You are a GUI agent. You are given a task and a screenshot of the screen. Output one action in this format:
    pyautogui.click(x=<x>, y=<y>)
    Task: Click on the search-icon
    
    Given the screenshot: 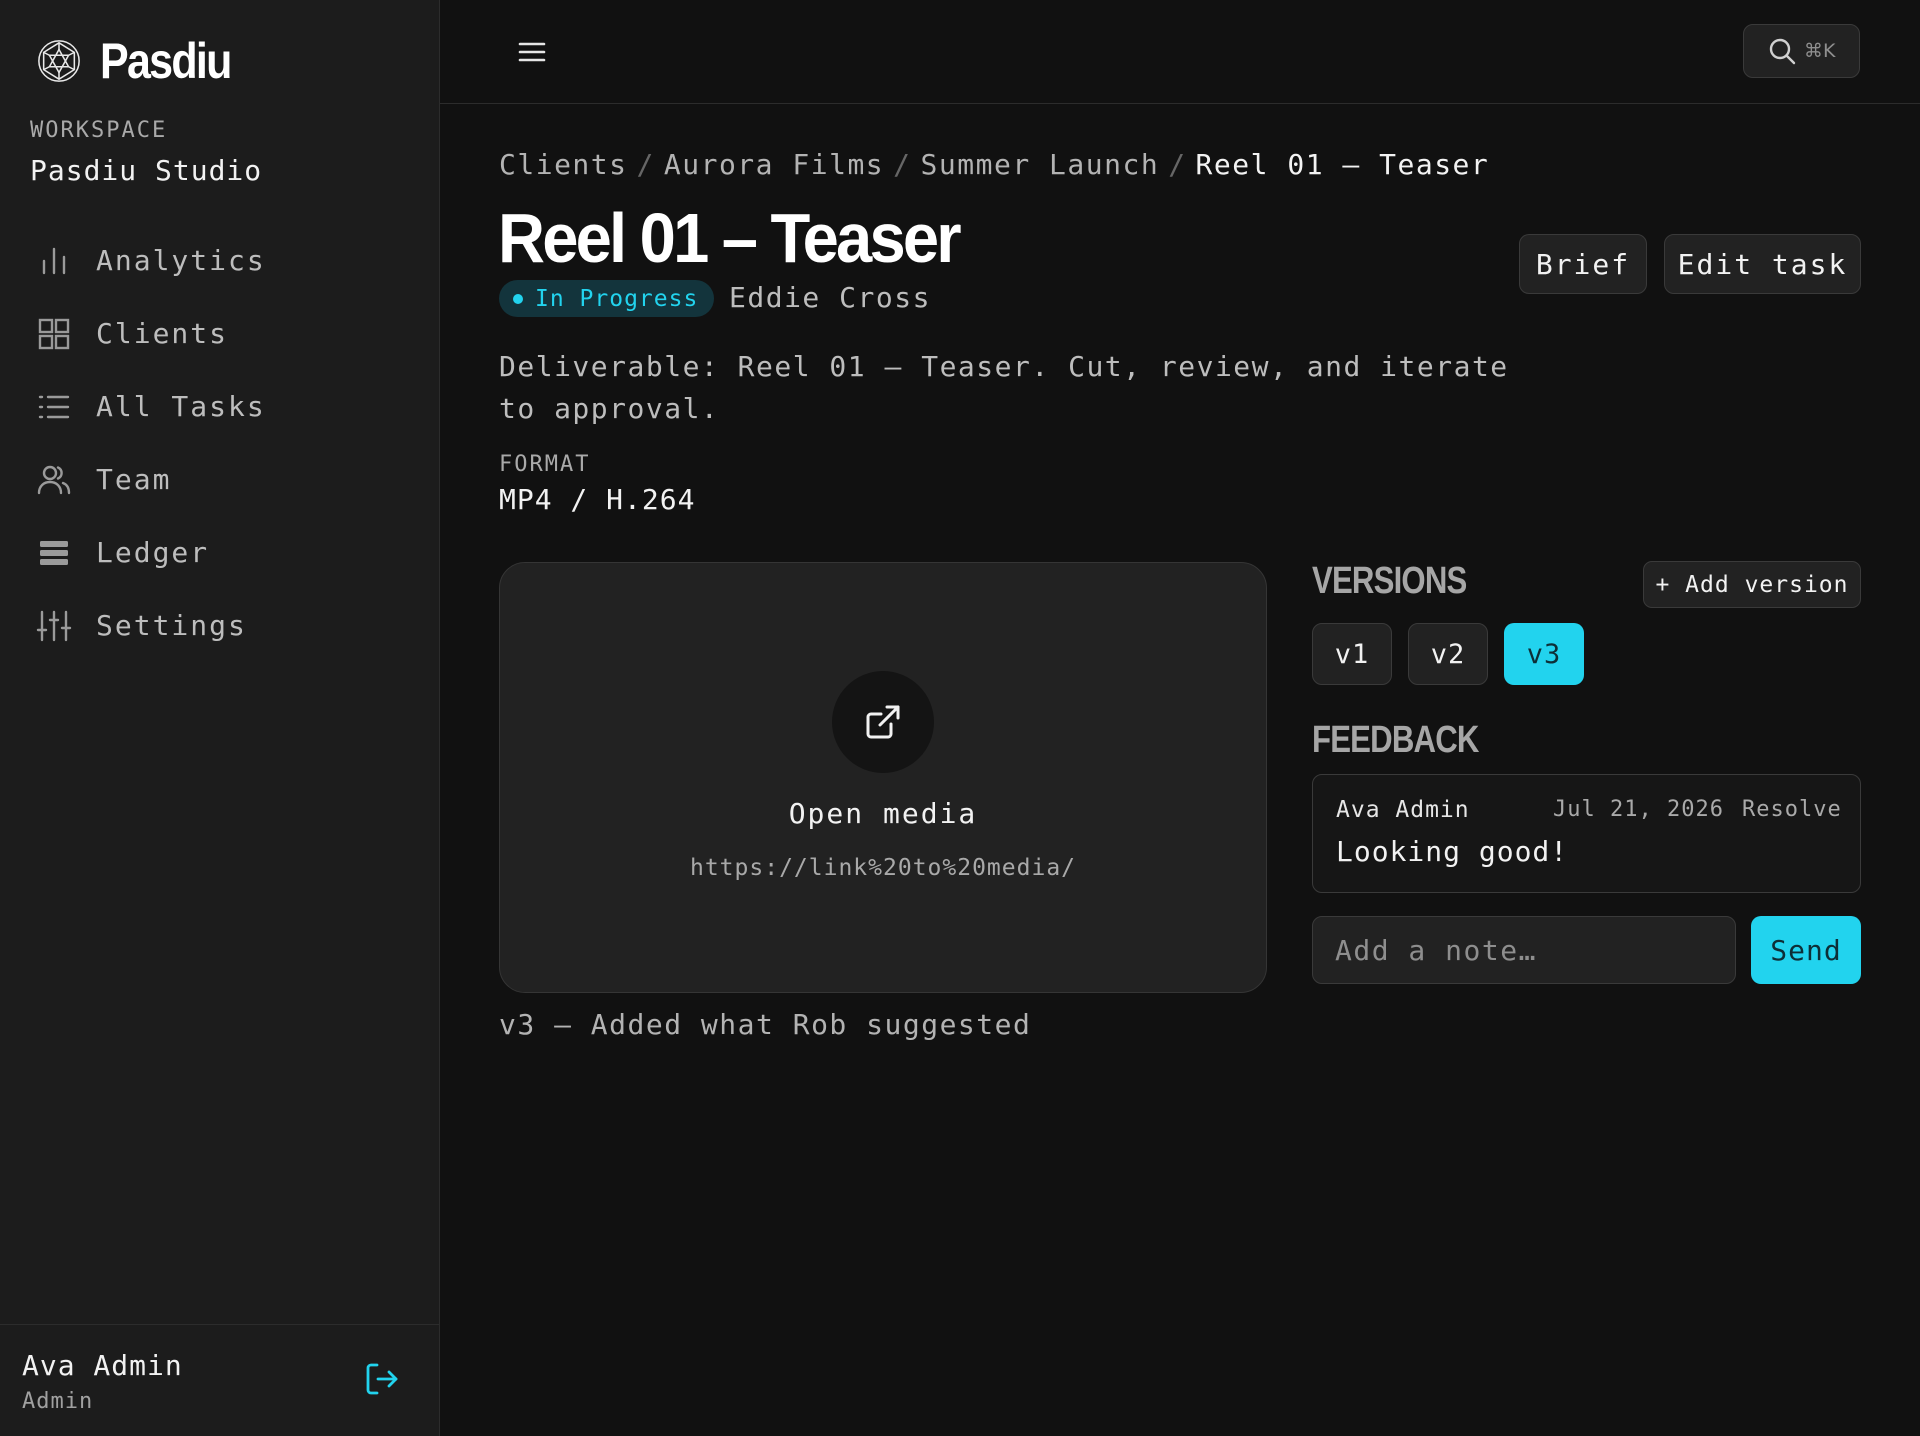 What is the action you would take?
    pyautogui.click(x=1782, y=51)
    